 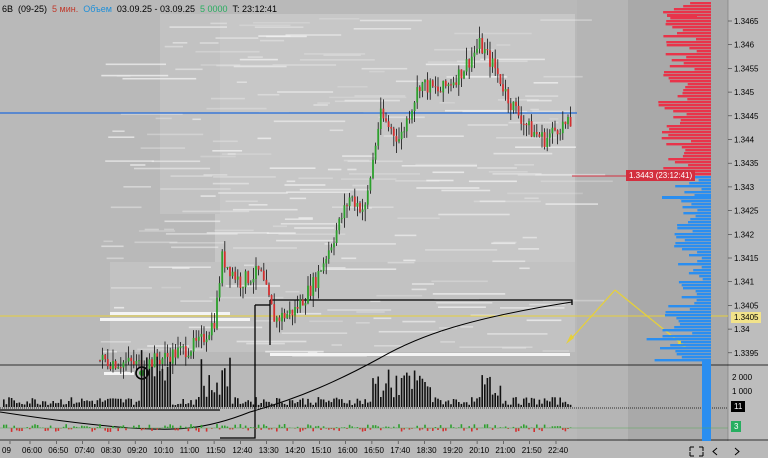 What do you see at coordinates (742, 329) in the screenshot?
I see `price-label: 1.34` at bounding box center [742, 329].